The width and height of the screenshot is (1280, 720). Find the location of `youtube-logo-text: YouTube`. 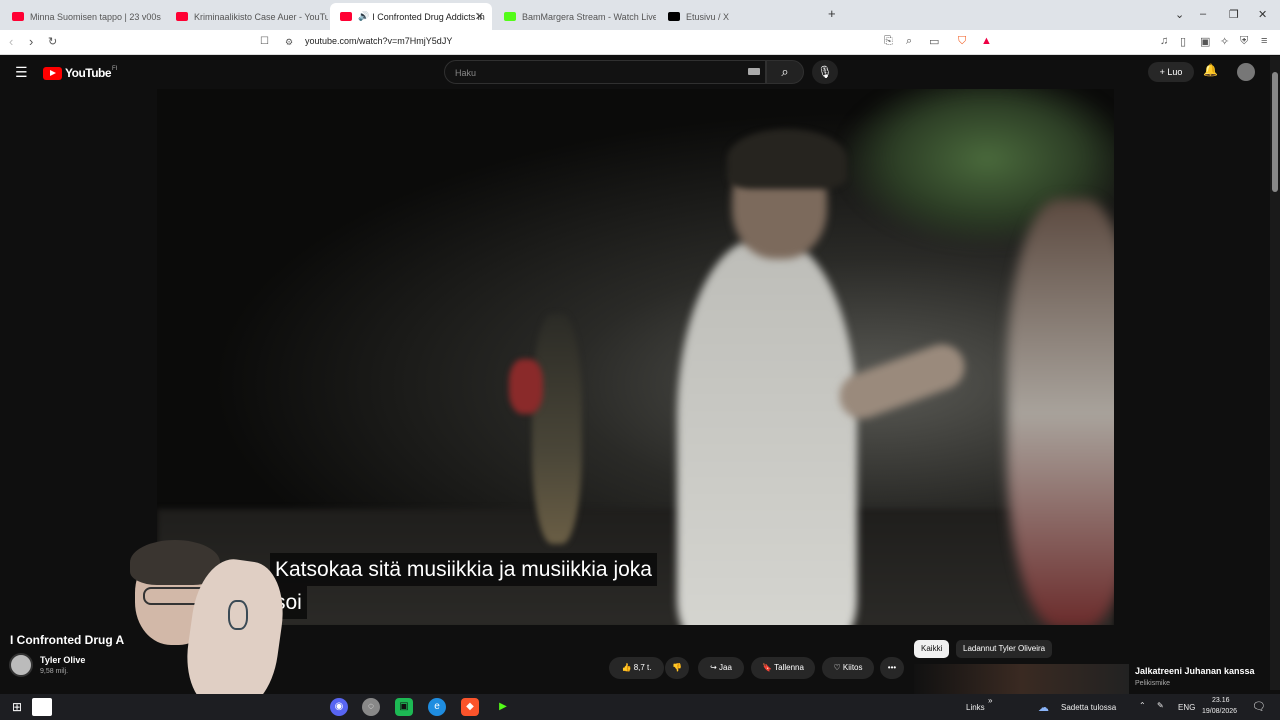

youtube-logo-text: YouTube is located at coordinates (88, 73).